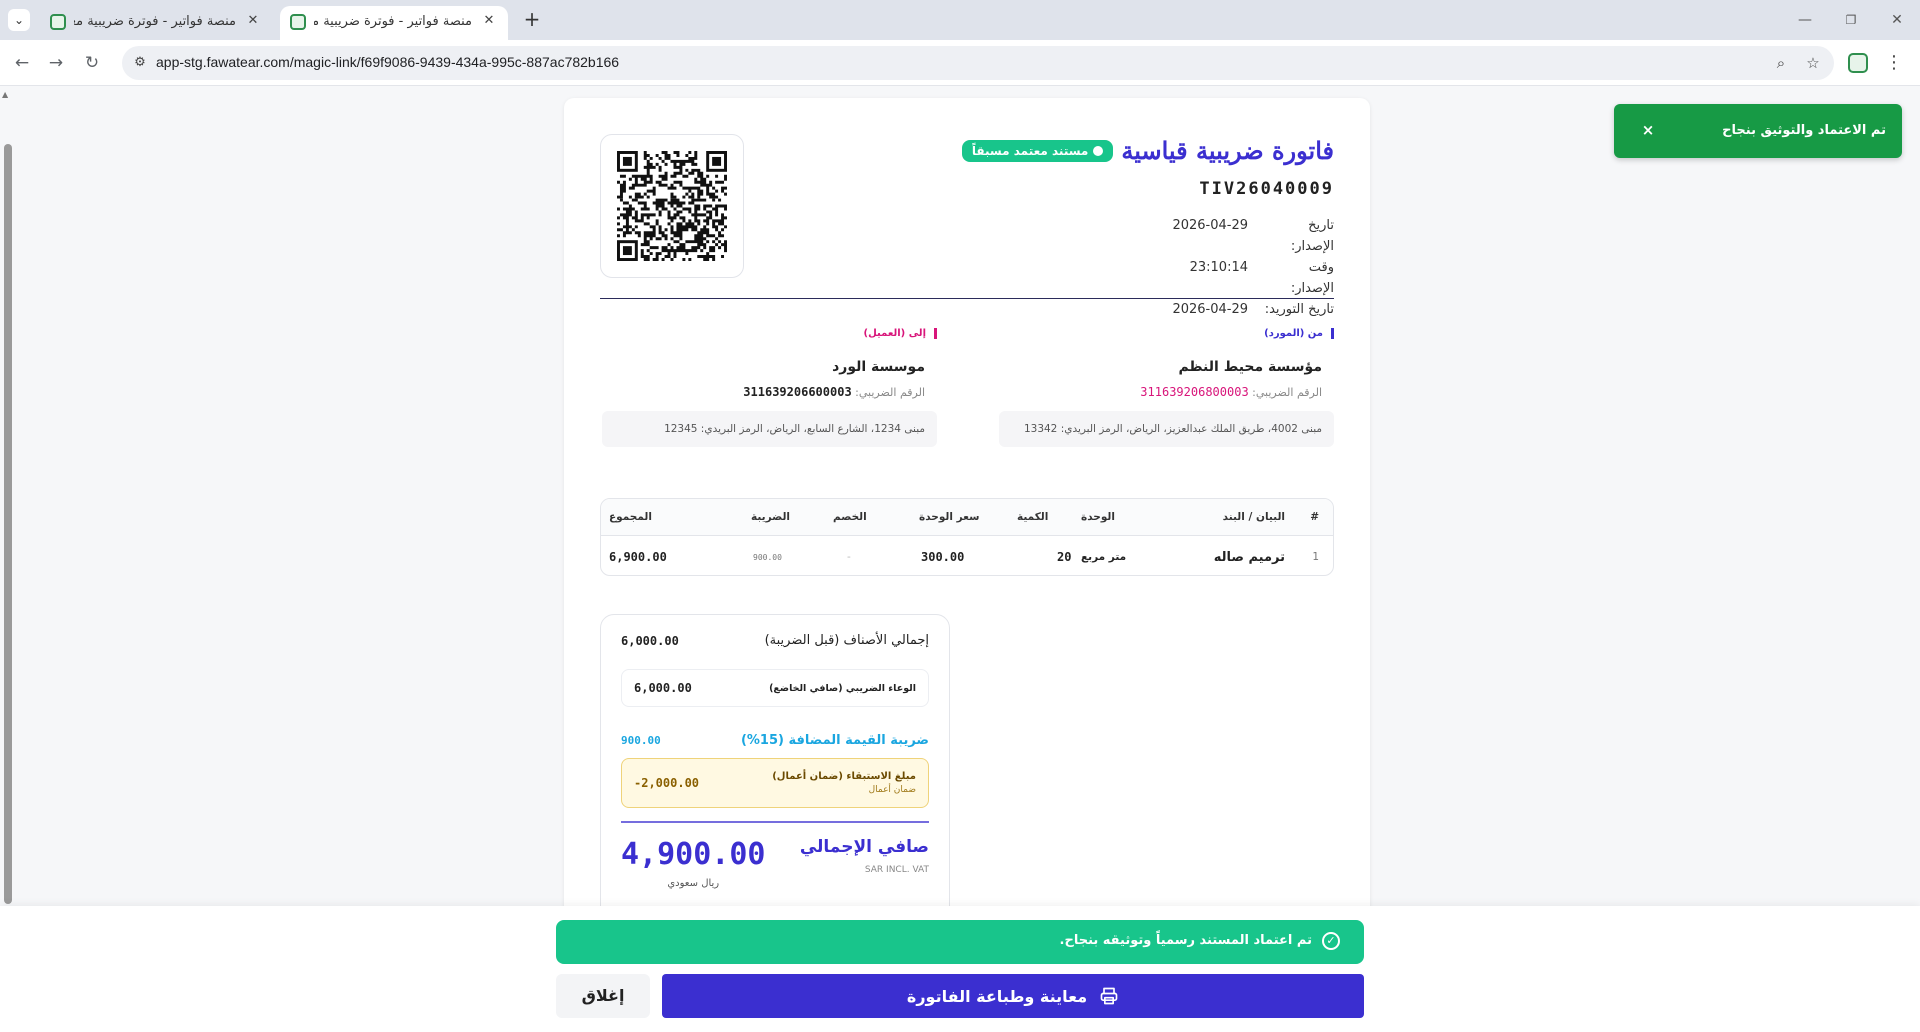 The width and height of the screenshot is (1920, 1032). I want to click on row-desc: ترميم صاله, so click(1249, 557).